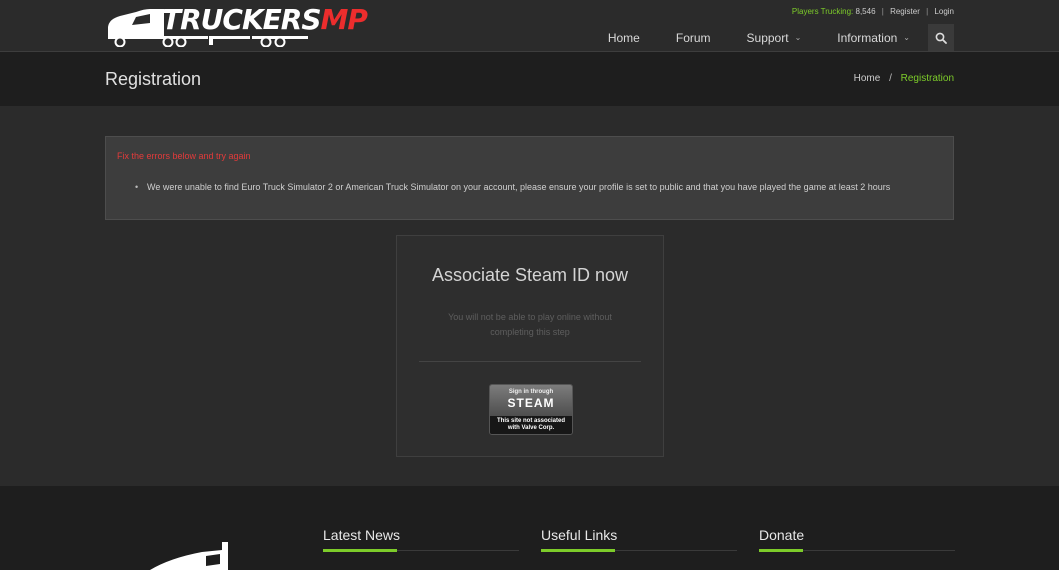 The image size is (1059, 570). Describe the element at coordinates (927, 78) in the screenshot. I see `breadcrumb-current: Registration` at that location.